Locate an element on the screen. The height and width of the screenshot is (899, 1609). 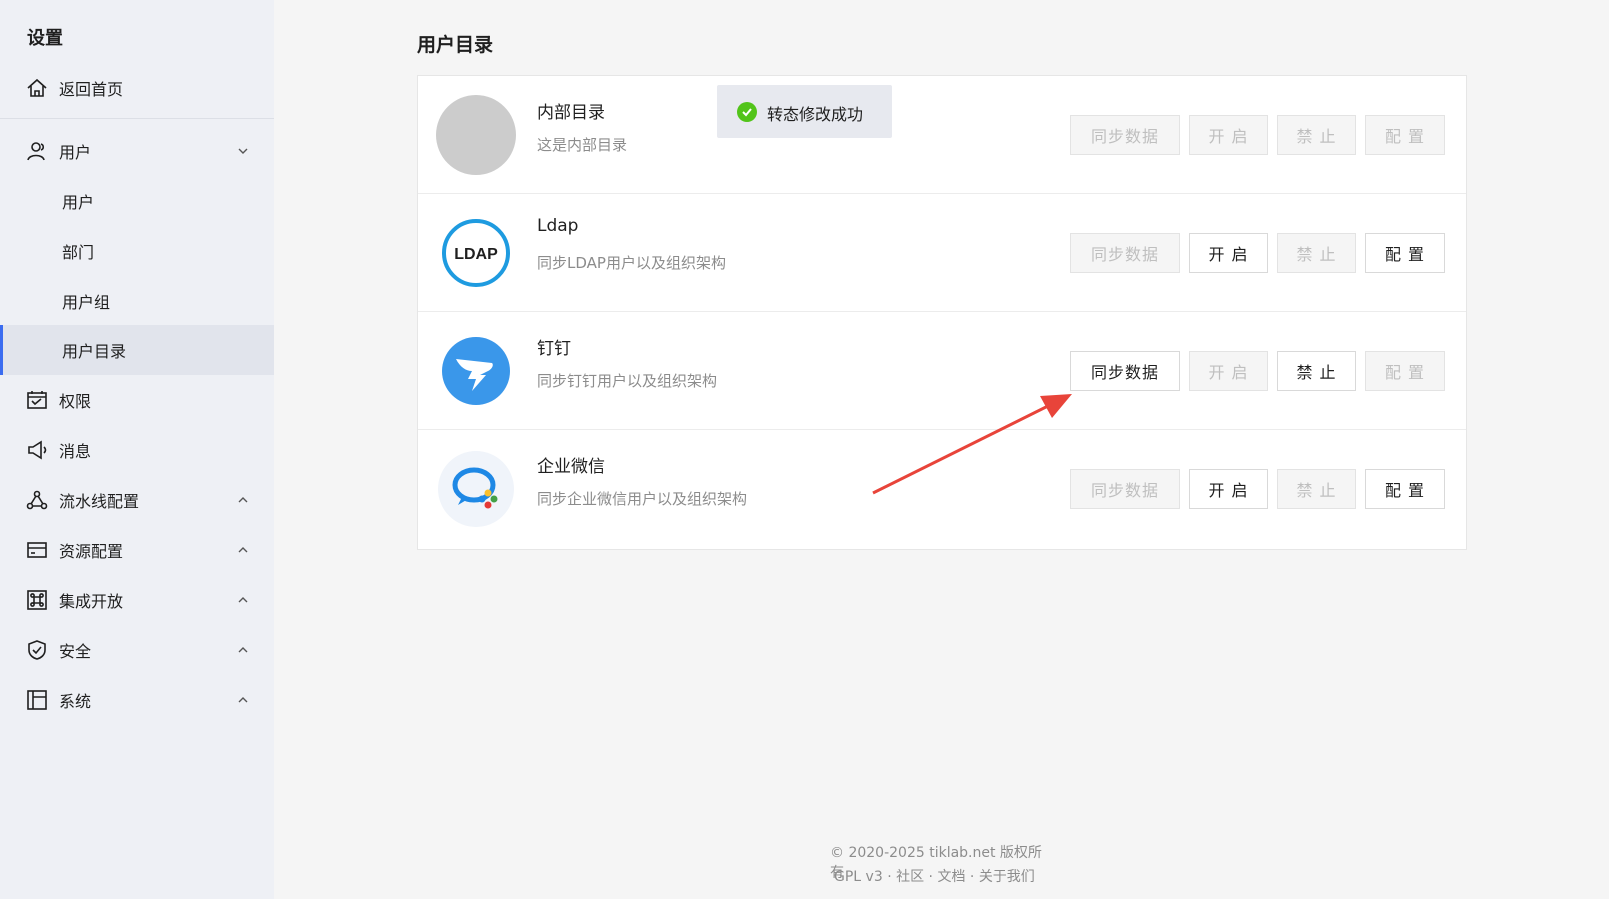
sidebar-item-users-group: 用户 is located at coordinates (137, 151).